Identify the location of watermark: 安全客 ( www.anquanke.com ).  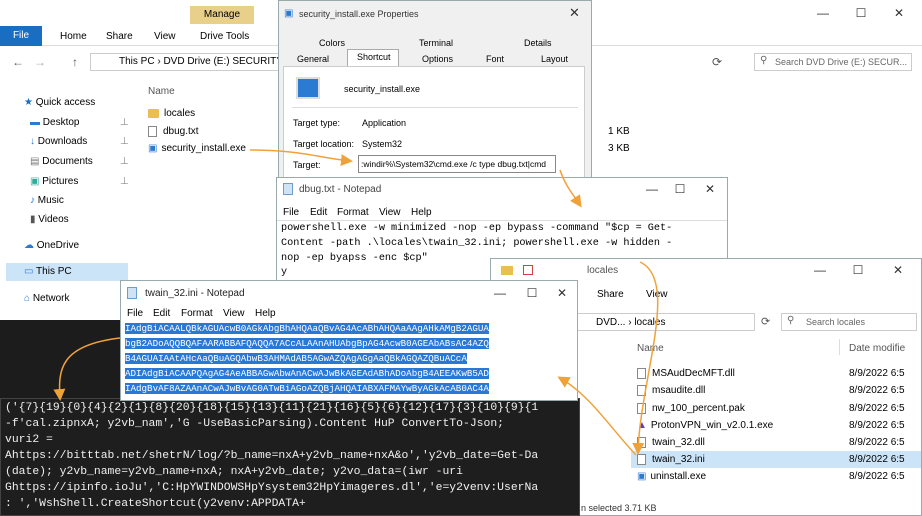
(783, 499).